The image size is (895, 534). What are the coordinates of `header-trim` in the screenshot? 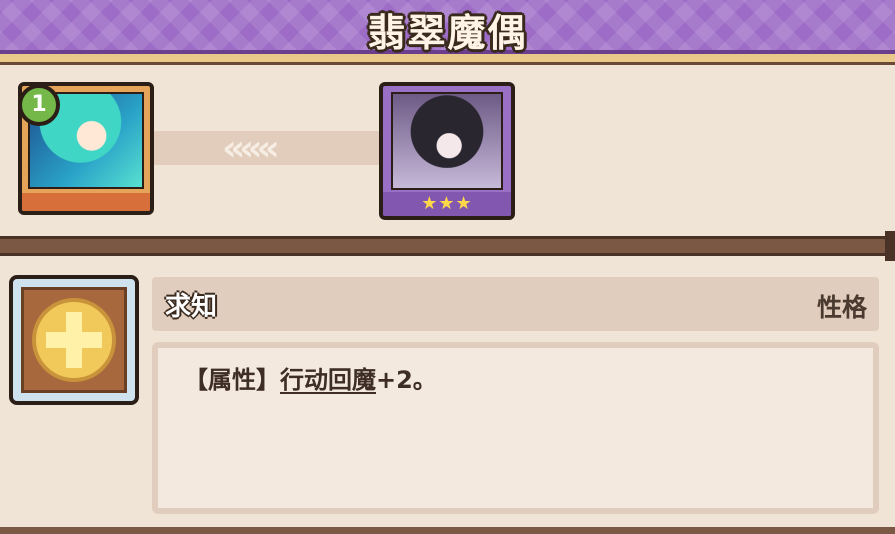 It's located at (447, 59).